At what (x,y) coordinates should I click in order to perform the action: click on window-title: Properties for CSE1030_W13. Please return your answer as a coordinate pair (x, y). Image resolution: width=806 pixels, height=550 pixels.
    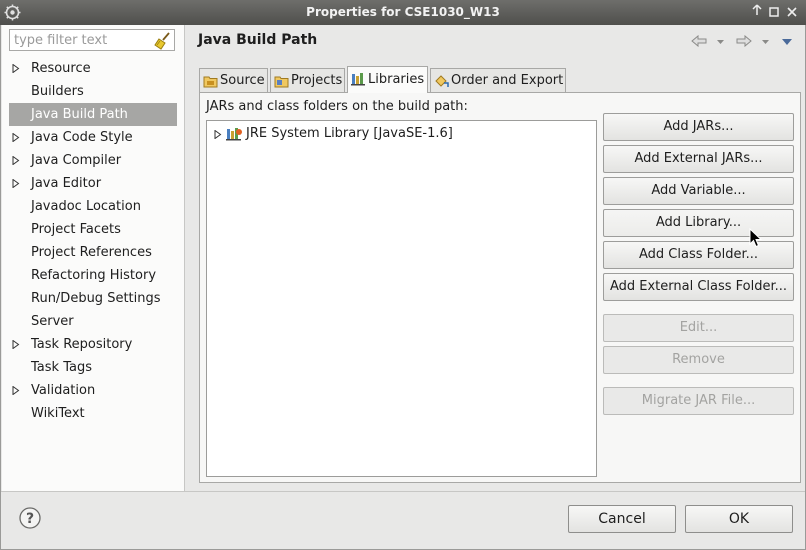
    Looking at the image, I should click on (403, 12).